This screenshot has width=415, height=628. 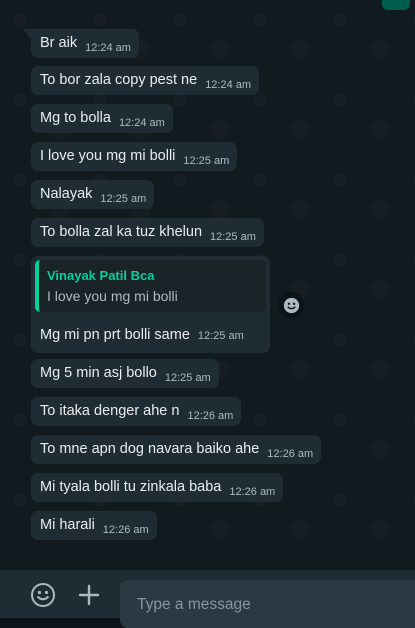 What do you see at coordinates (75, 118) in the screenshot?
I see `message-text: Mg to bolla` at bounding box center [75, 118].